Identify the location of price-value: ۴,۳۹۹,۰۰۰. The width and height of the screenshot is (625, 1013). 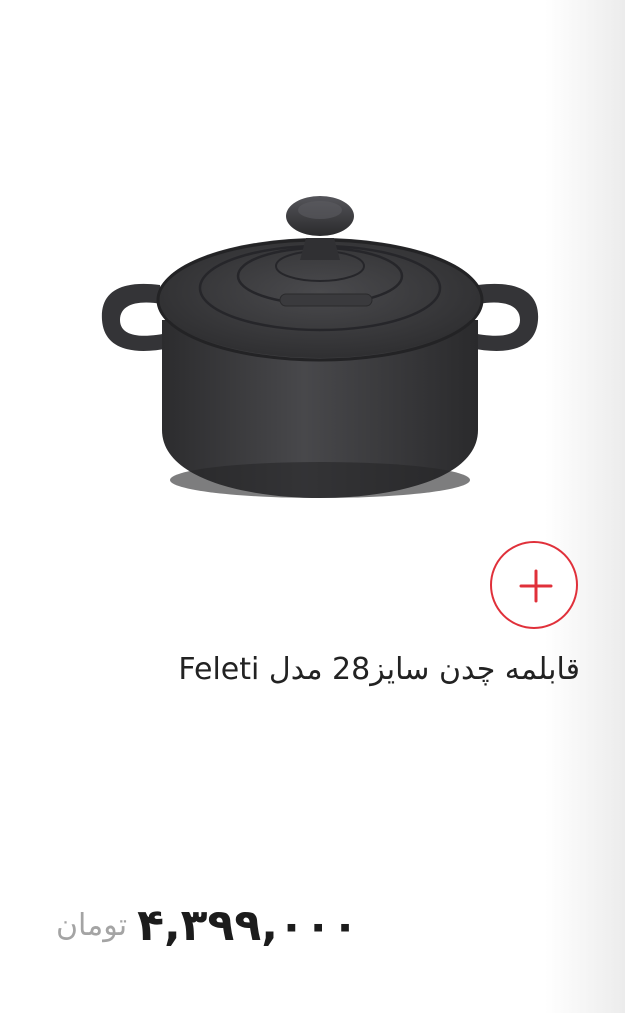
(248, 925).